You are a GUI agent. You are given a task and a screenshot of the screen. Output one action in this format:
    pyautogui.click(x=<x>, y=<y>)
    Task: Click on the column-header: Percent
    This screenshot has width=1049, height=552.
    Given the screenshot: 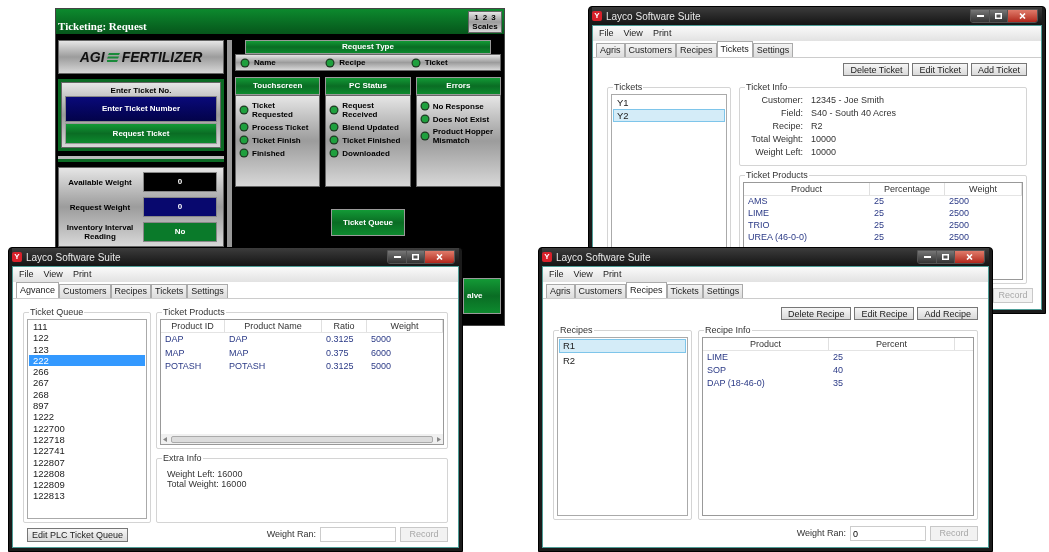 What is the action you would take?
    pyautogui.click(x=892, y=344)
    